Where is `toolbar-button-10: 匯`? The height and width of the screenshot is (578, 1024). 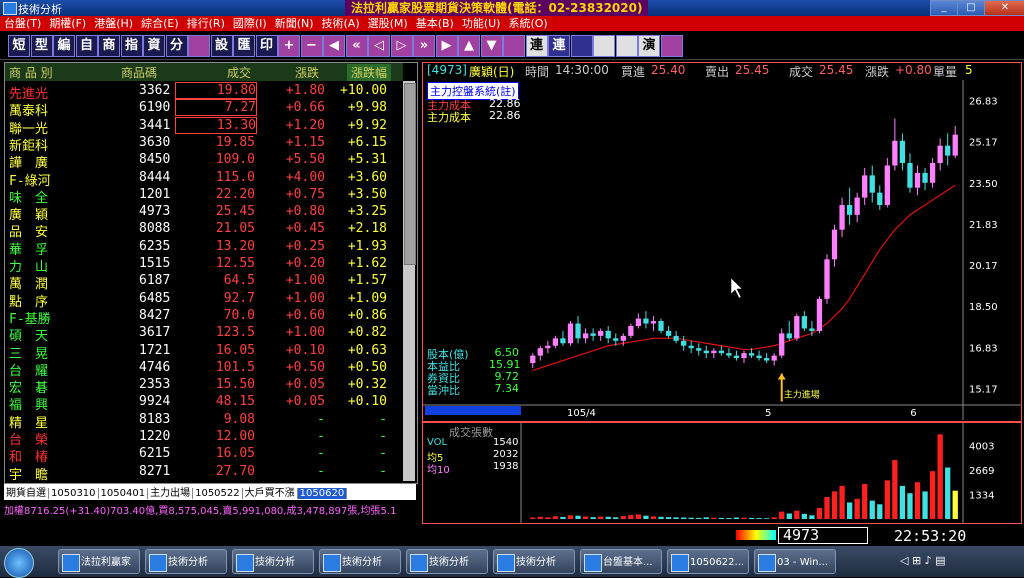
toolbar-button-10: 匯 is located at coordinates (244, 46).